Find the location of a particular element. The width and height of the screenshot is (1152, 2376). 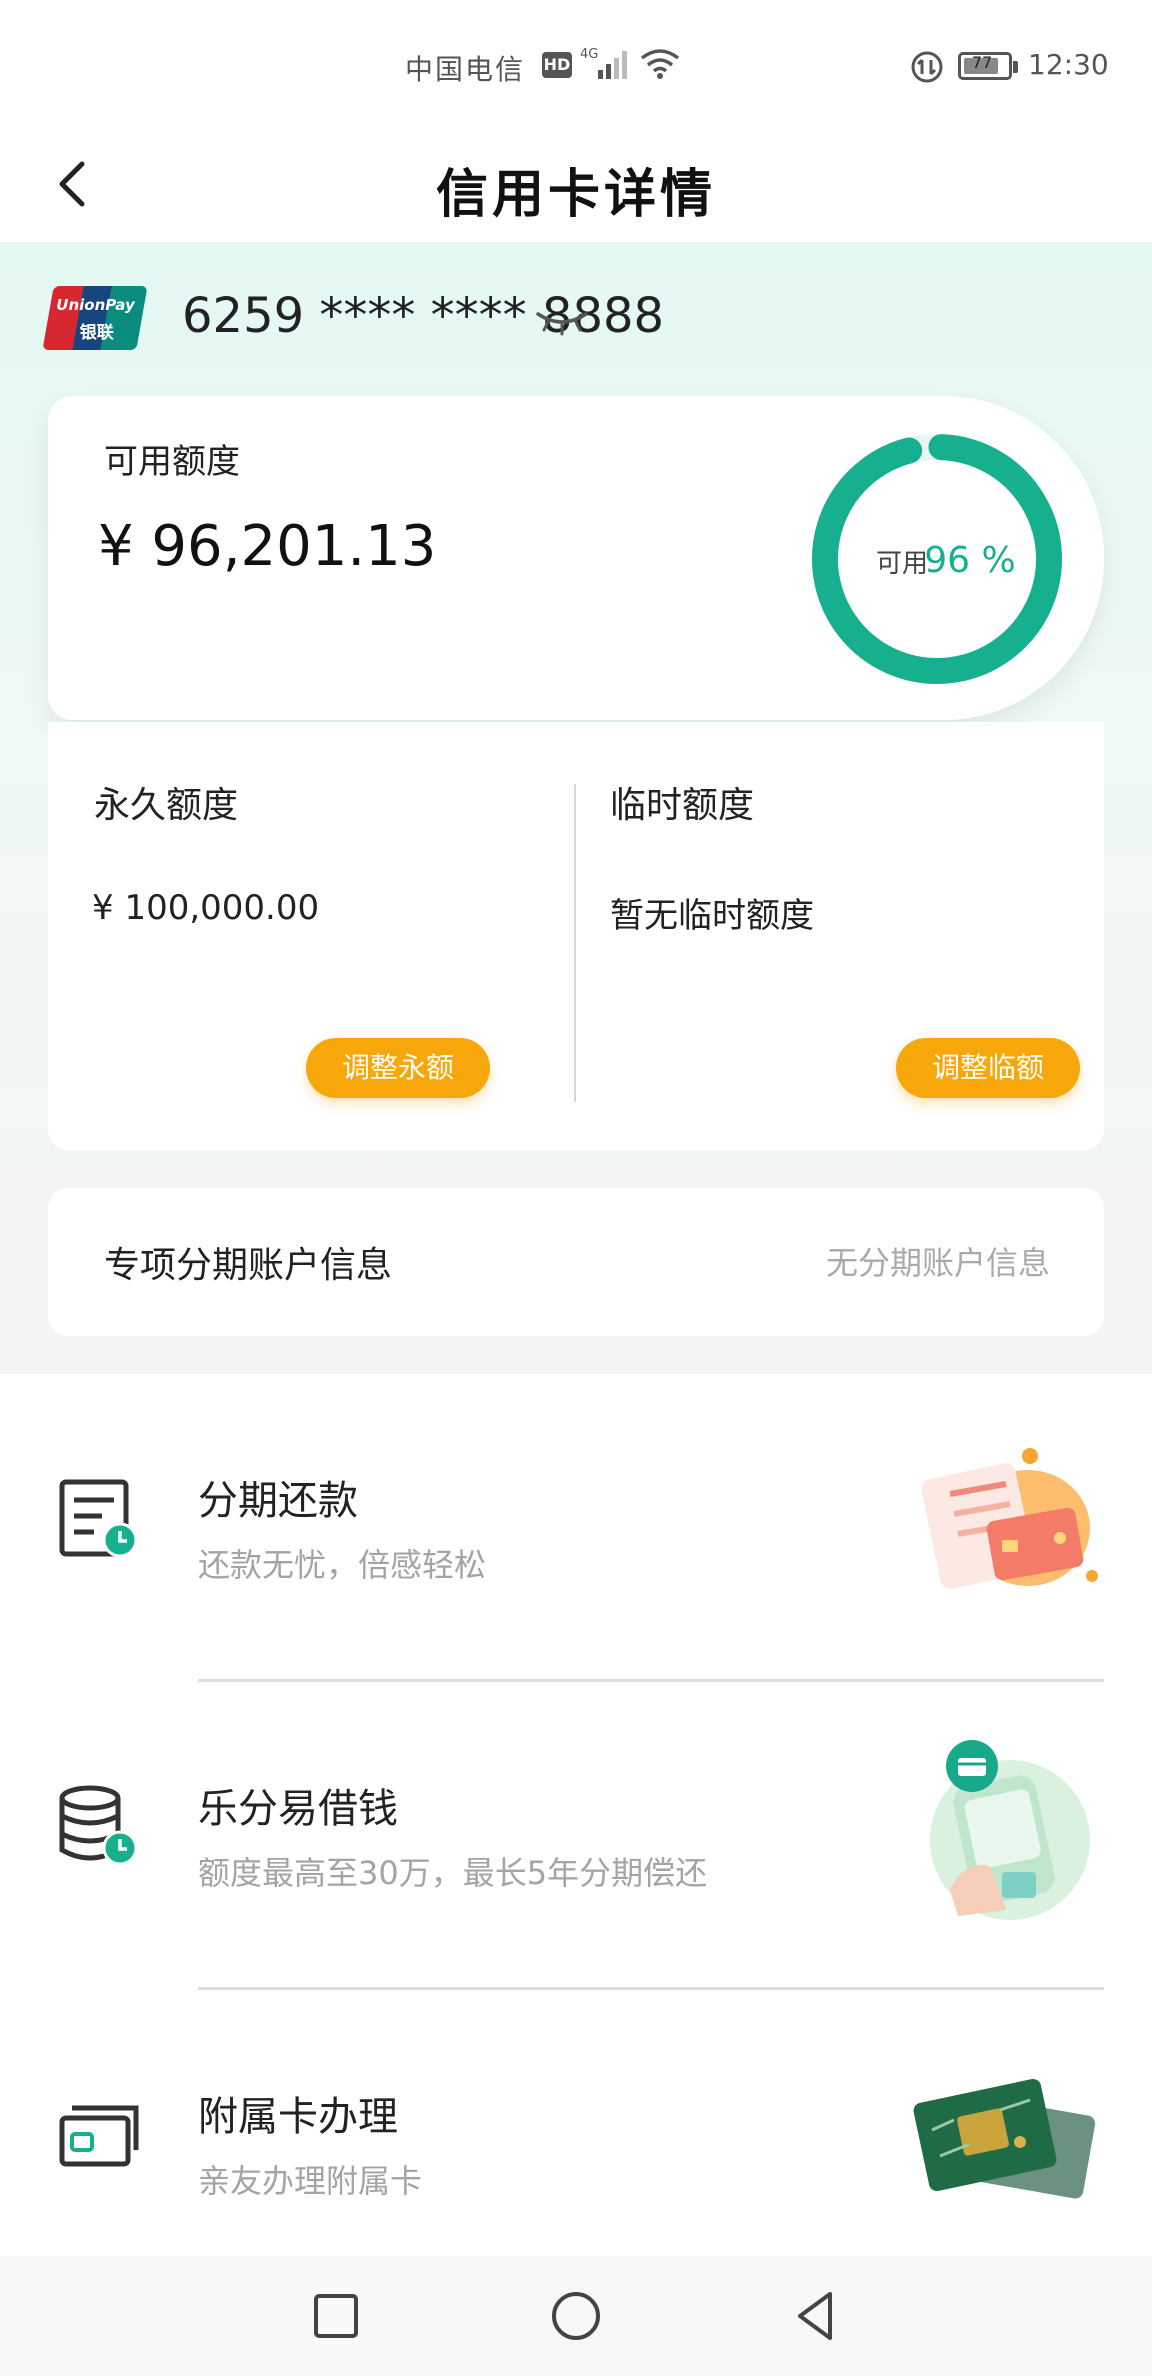

ring-percent: 96 % is located at coordinates (969, 560).